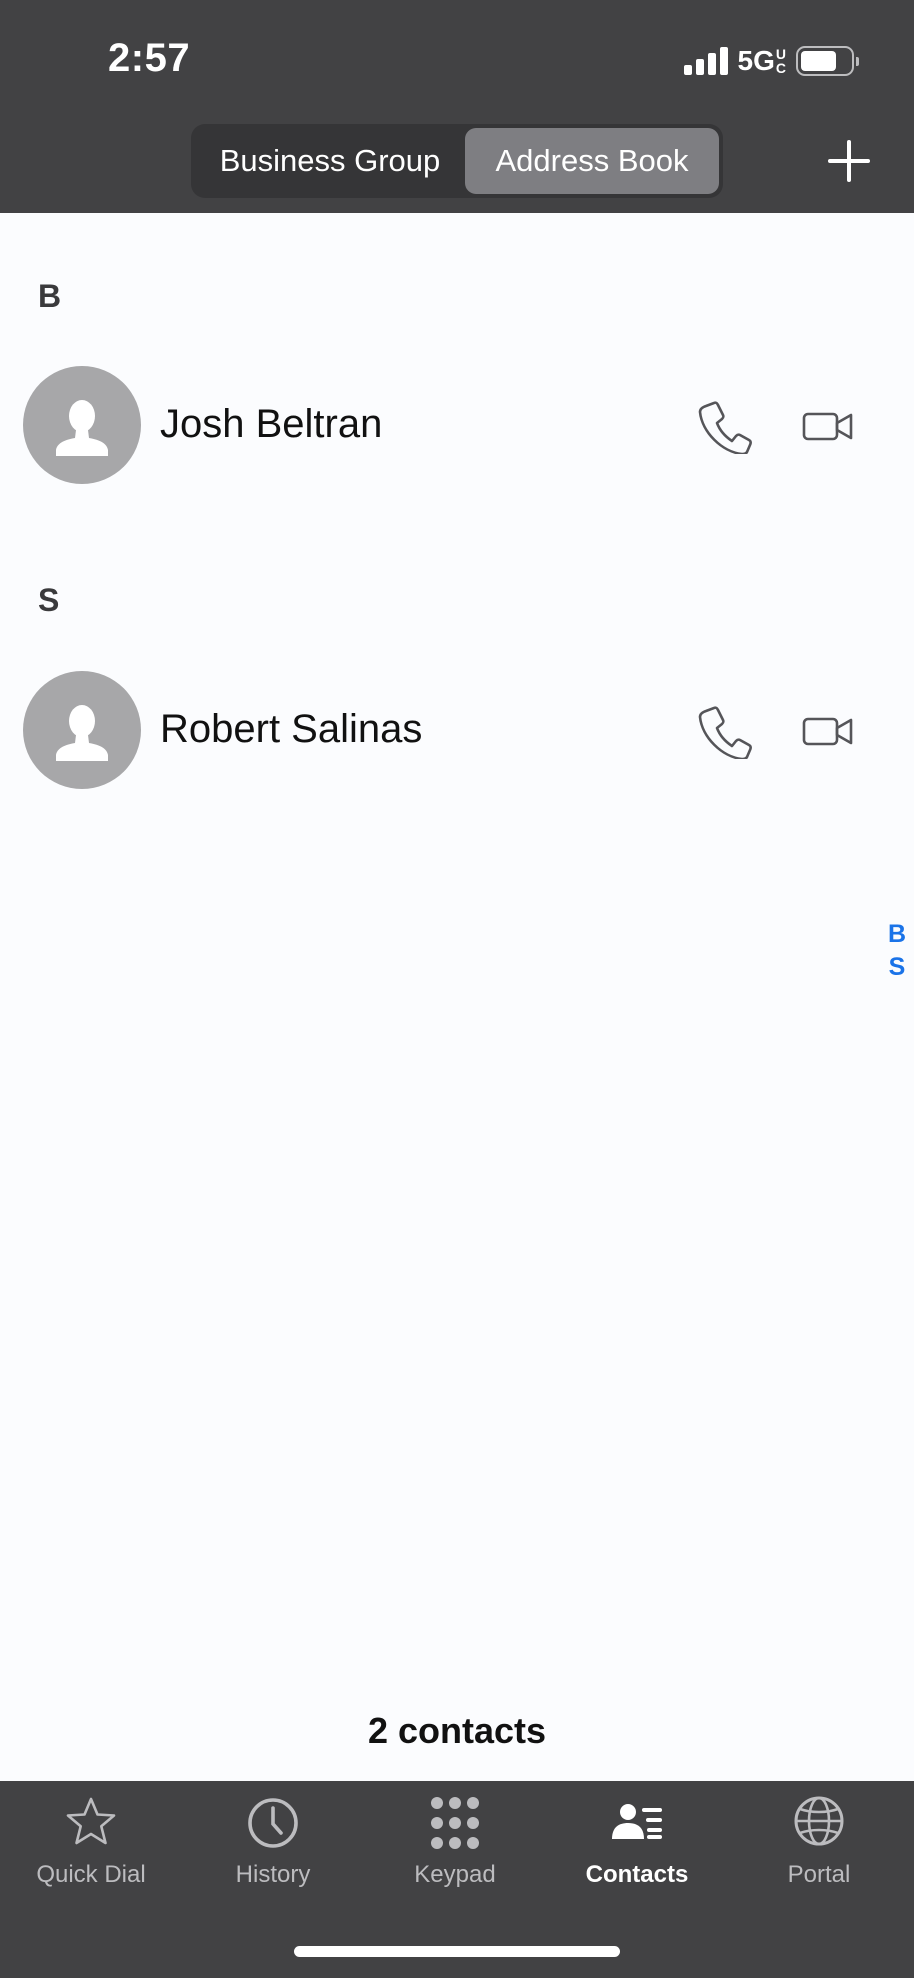  Describe the element at coordinates (819, 1850) in the screenshot. I see `tab-portal: Portal` at that location.